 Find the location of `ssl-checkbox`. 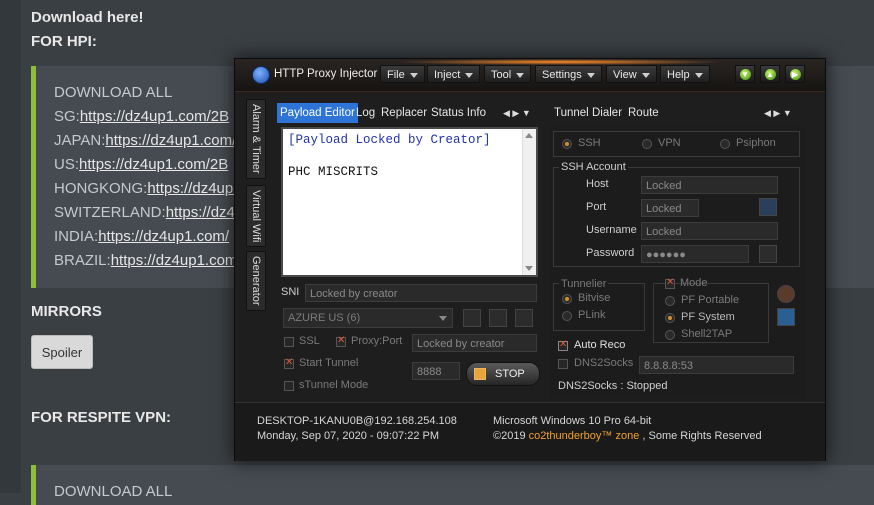

ssl-checkbox is located at coordinates (289, 342).